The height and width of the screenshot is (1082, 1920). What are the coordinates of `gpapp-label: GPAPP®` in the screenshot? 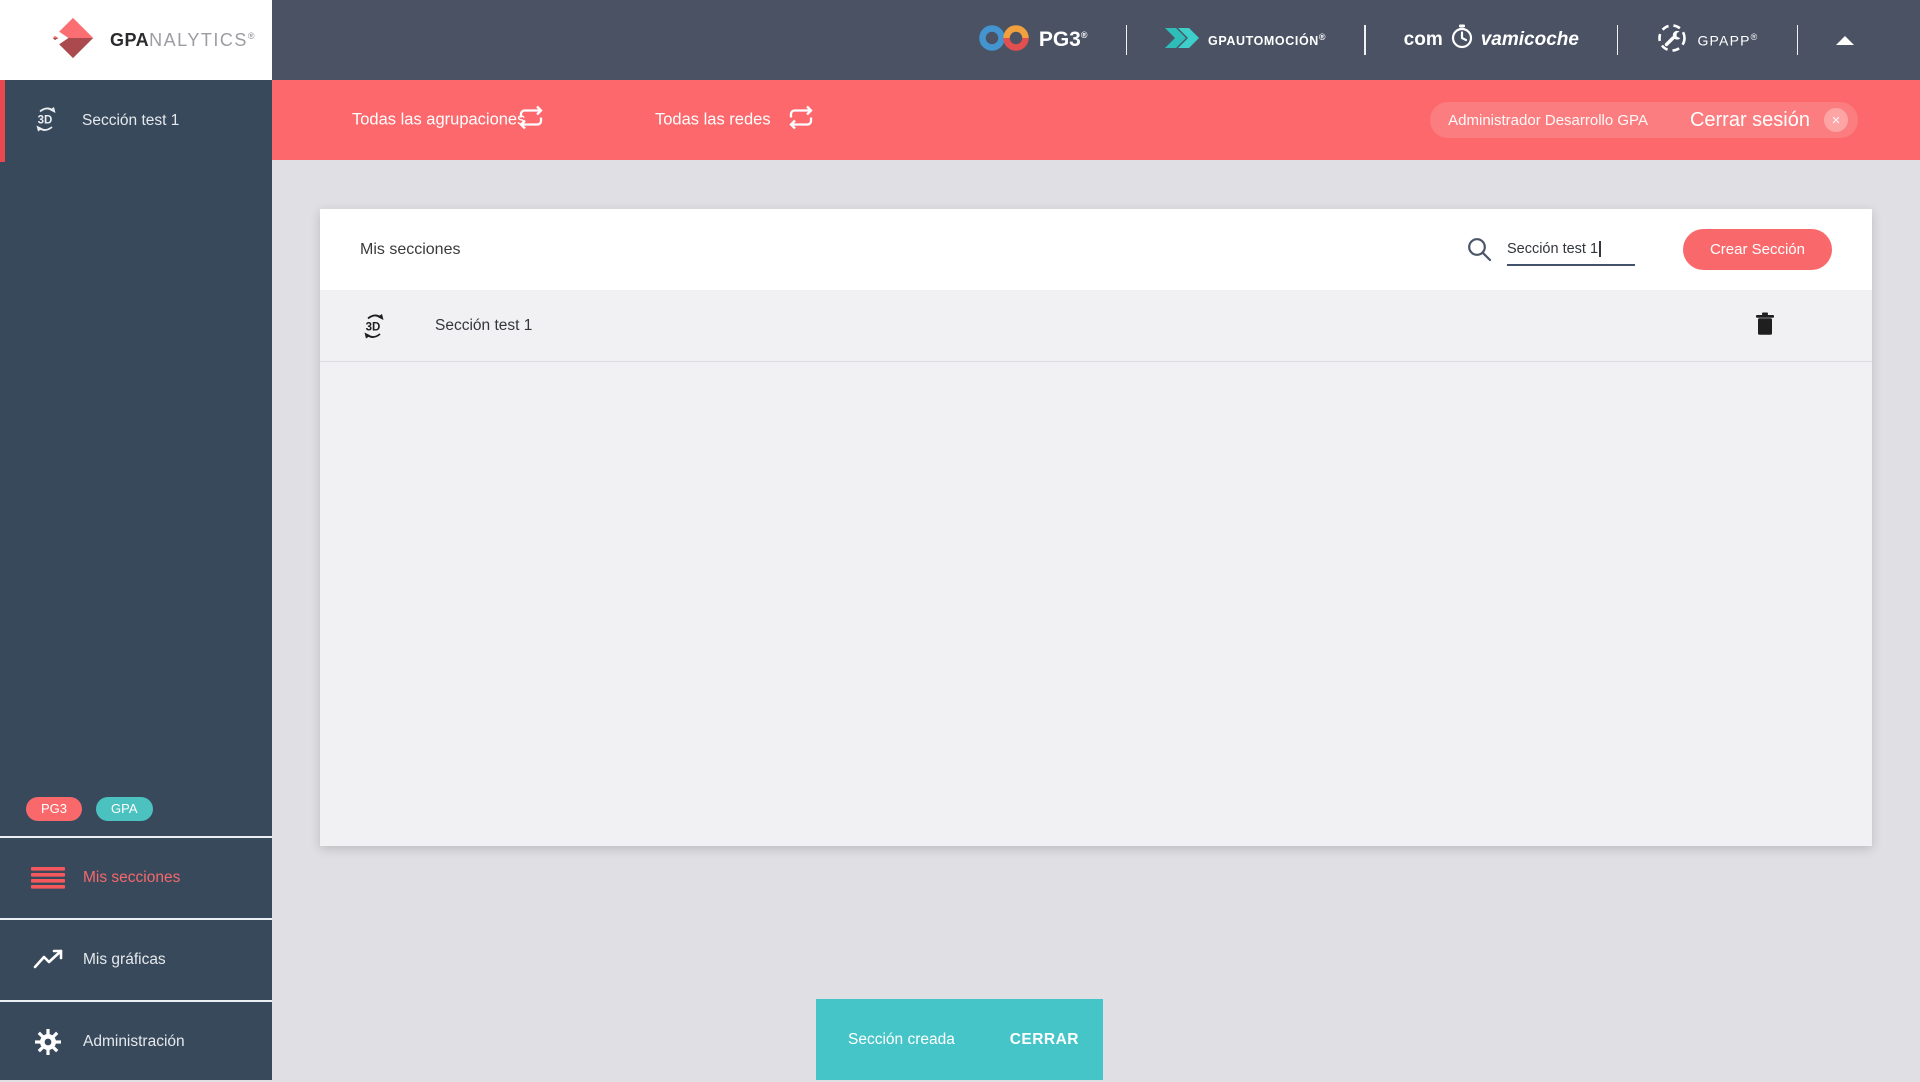 It's located at (1728, 40).